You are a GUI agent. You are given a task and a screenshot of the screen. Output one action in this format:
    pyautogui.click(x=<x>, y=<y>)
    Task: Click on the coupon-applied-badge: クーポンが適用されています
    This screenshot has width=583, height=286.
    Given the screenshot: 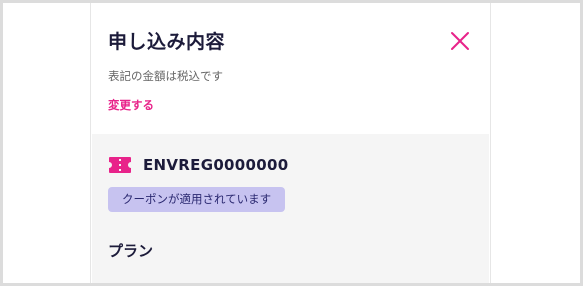 What is the action you would take?
    pyautogui.click(x=197, y=199)
    